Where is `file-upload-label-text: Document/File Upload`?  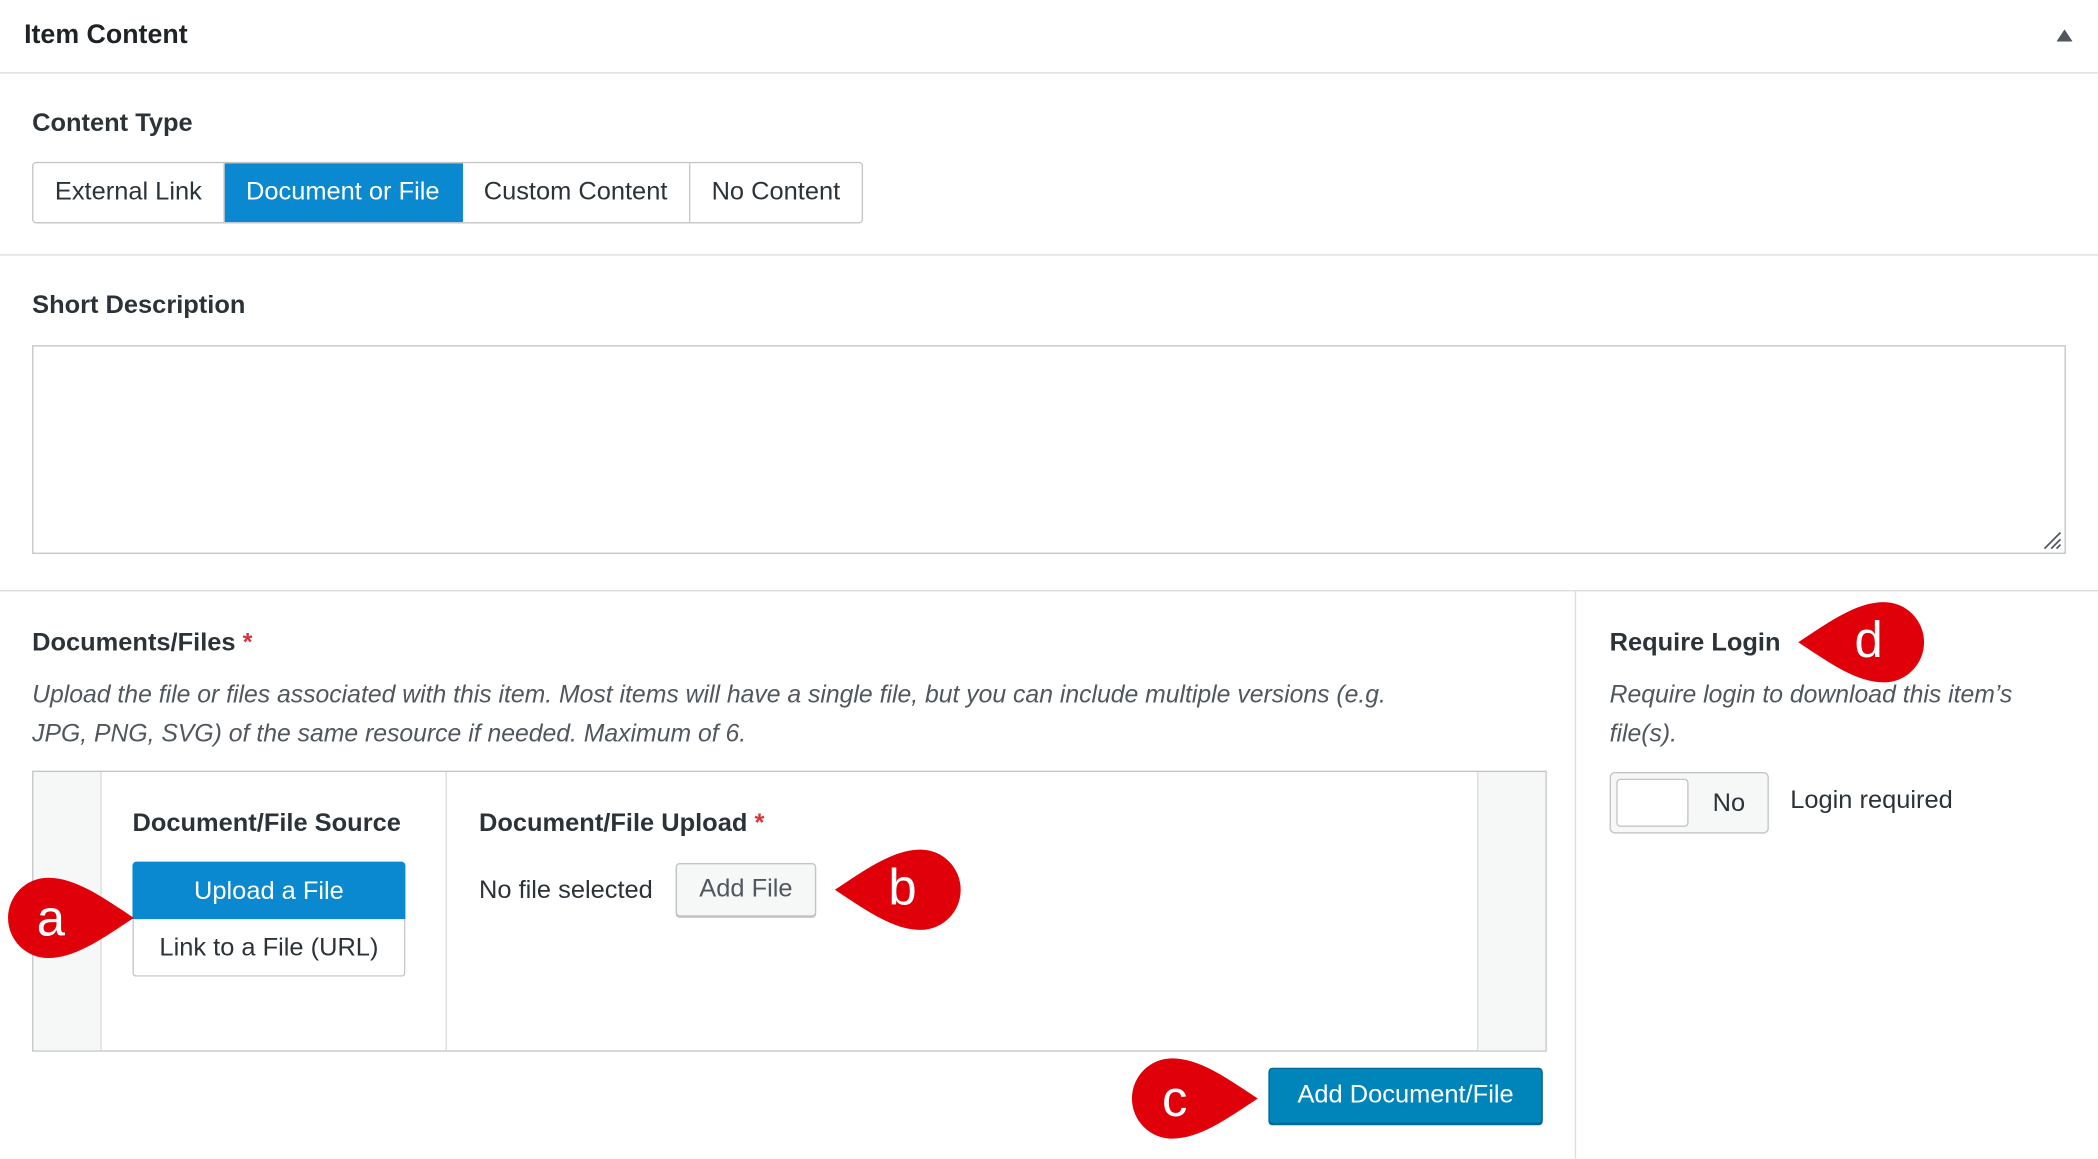 file-upload-label-text: Document/File Upload is located at coordinates (613, 823).